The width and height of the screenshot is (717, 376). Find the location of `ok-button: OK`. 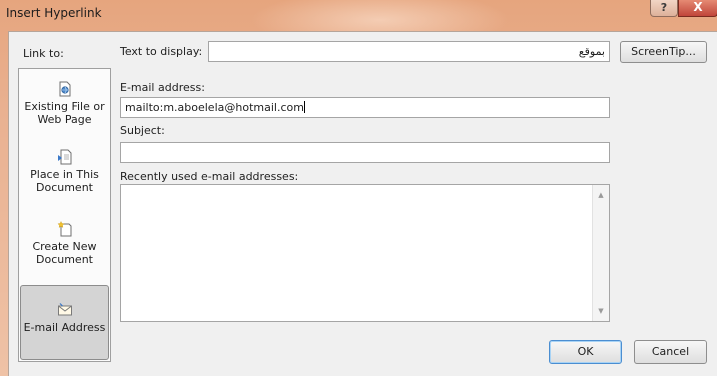

ok-button: OK is located at coordinates (585, 352).